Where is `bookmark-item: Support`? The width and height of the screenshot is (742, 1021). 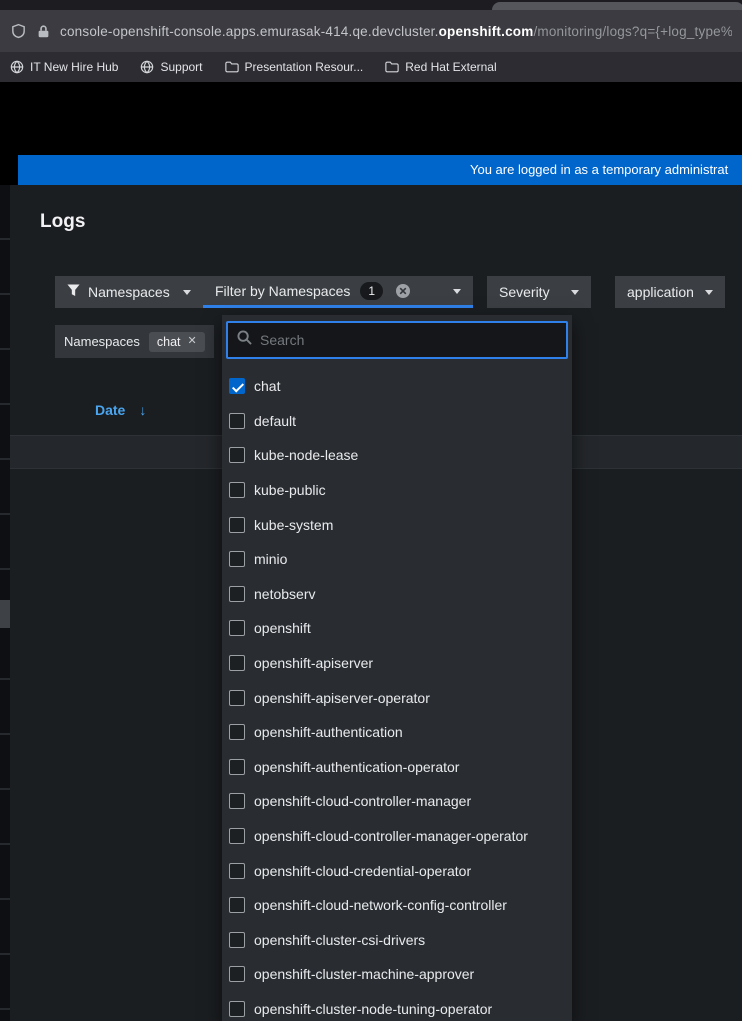 bookmark-item: Support is located at coordinates (171, 67).